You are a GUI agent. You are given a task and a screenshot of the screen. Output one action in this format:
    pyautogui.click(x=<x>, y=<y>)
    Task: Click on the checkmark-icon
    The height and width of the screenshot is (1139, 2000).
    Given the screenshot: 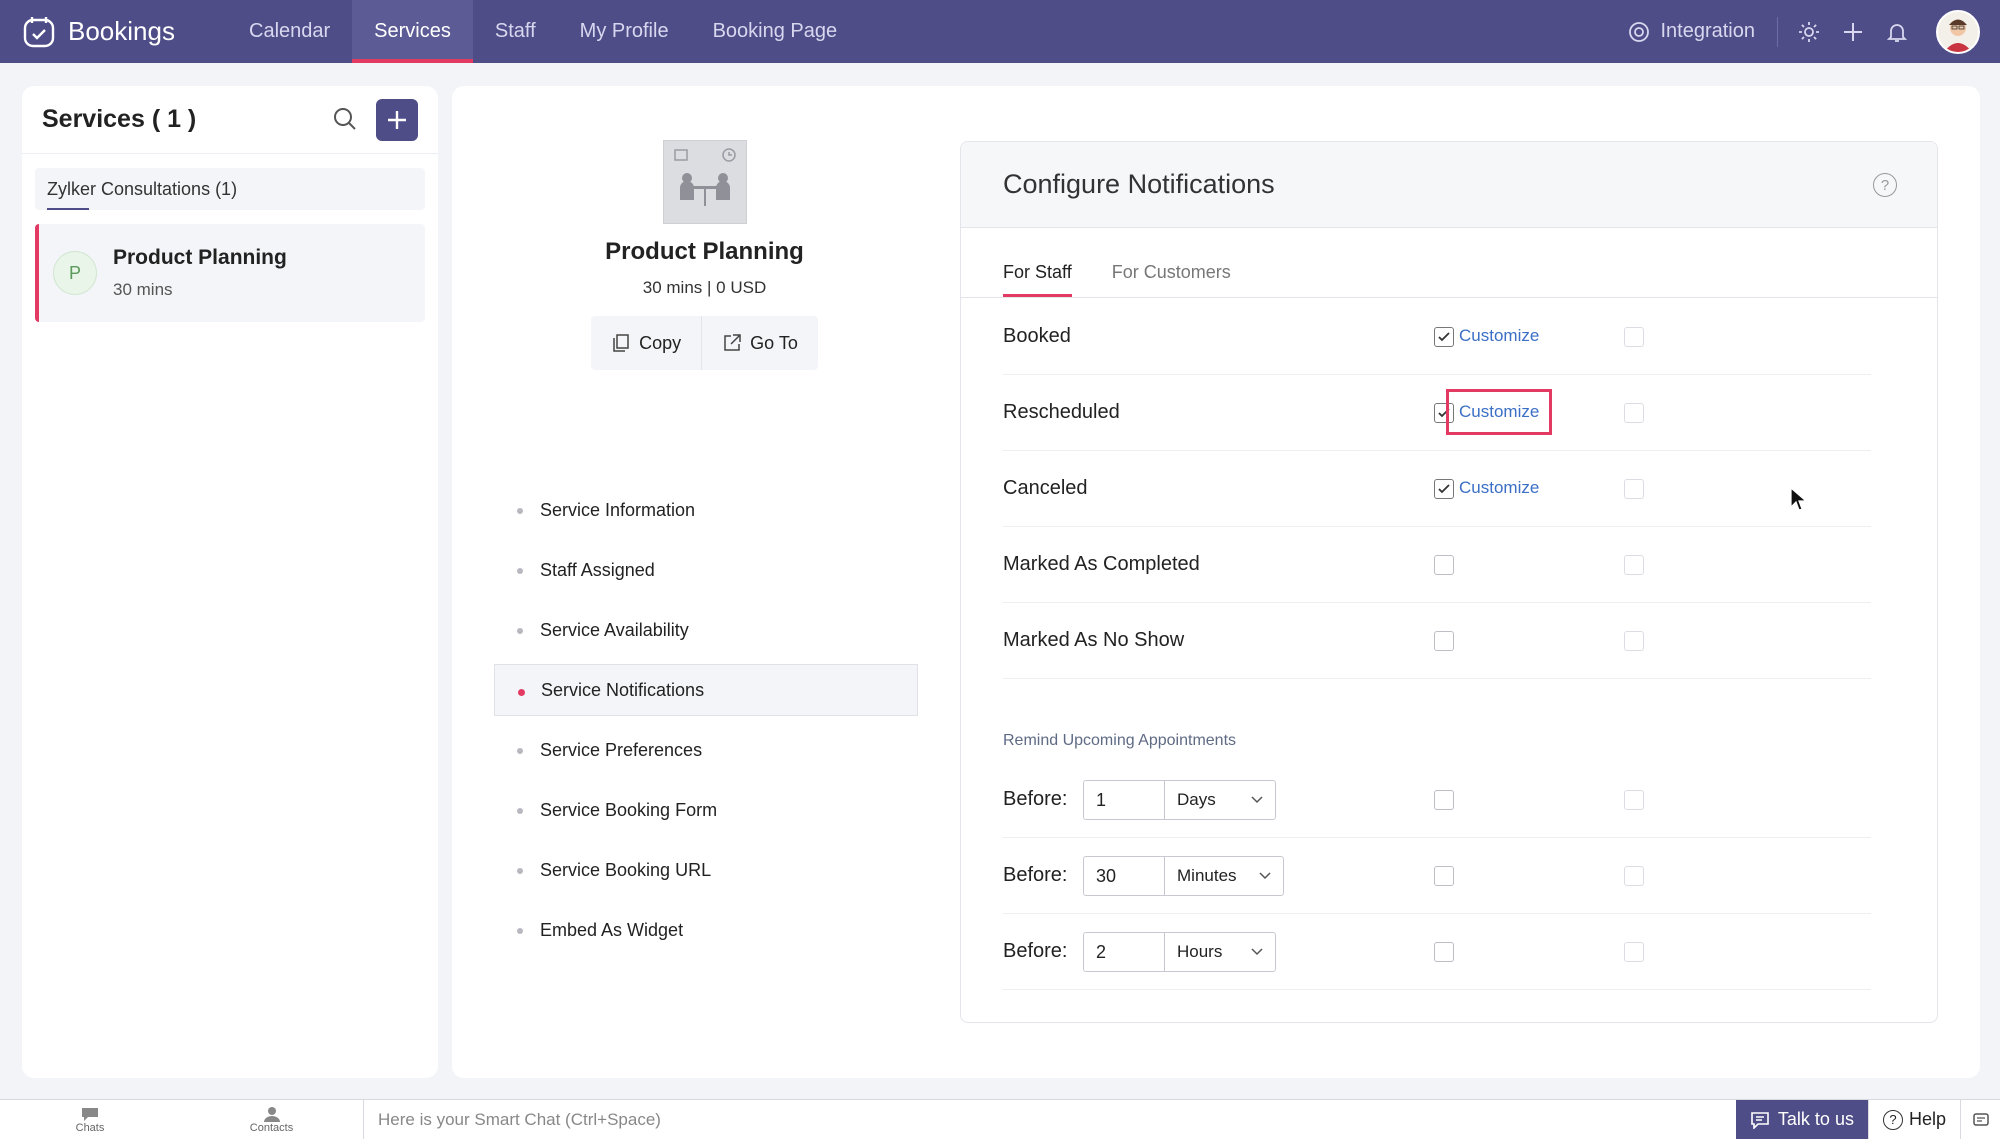 What is the action you would take?
    pyautogui.click(x=1444, y=489)
    